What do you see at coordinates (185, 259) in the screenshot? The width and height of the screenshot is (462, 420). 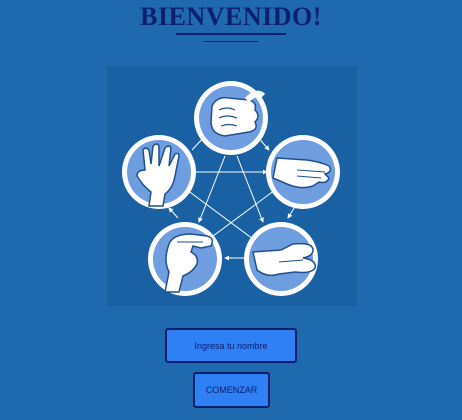 I see `lizard-hand-icon` at bounding box center [185, 259].